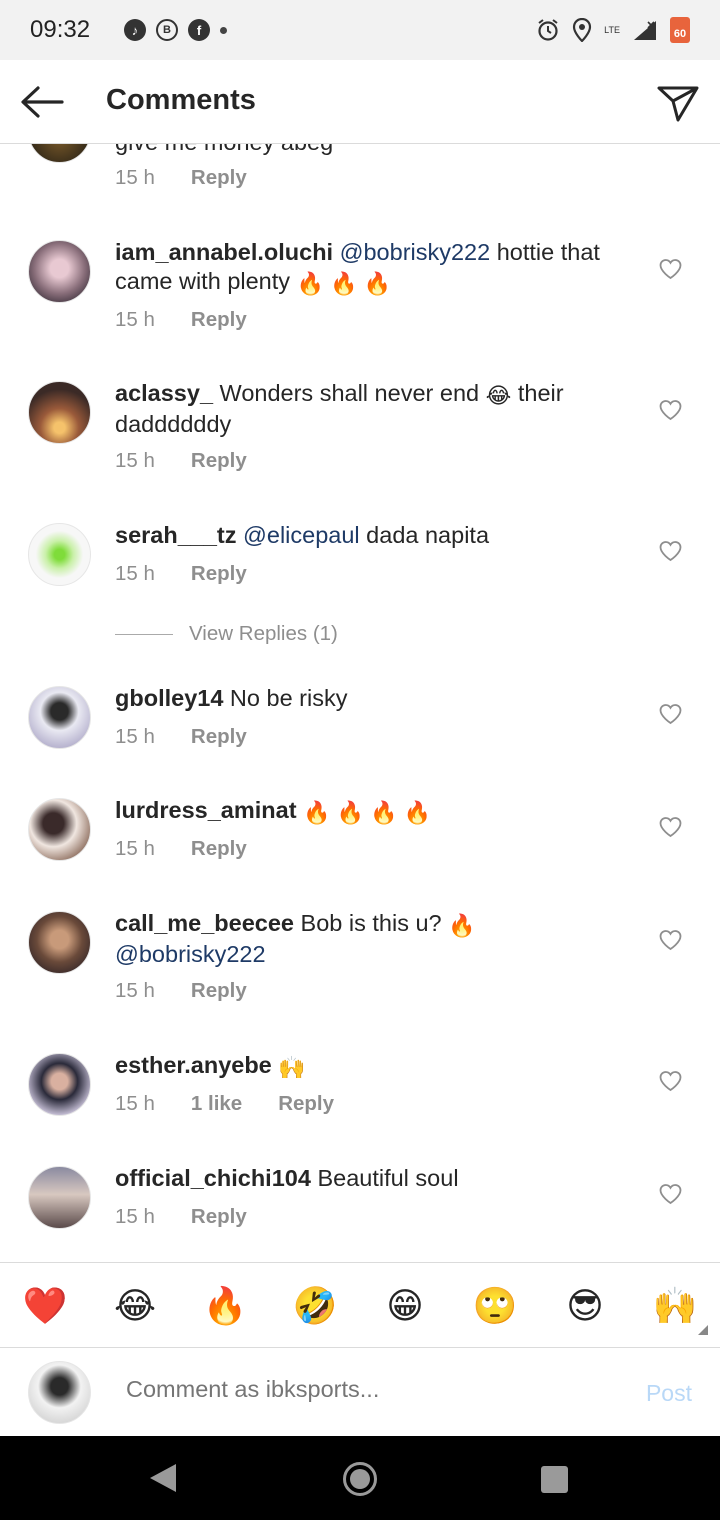 Image resolution: width=720 pixels, height=1520 pixels. What do you see at coordinates (349, 393) in the screenshot?
I see `comment-text: Wonders shall never end` at bounding box center [349, 393].